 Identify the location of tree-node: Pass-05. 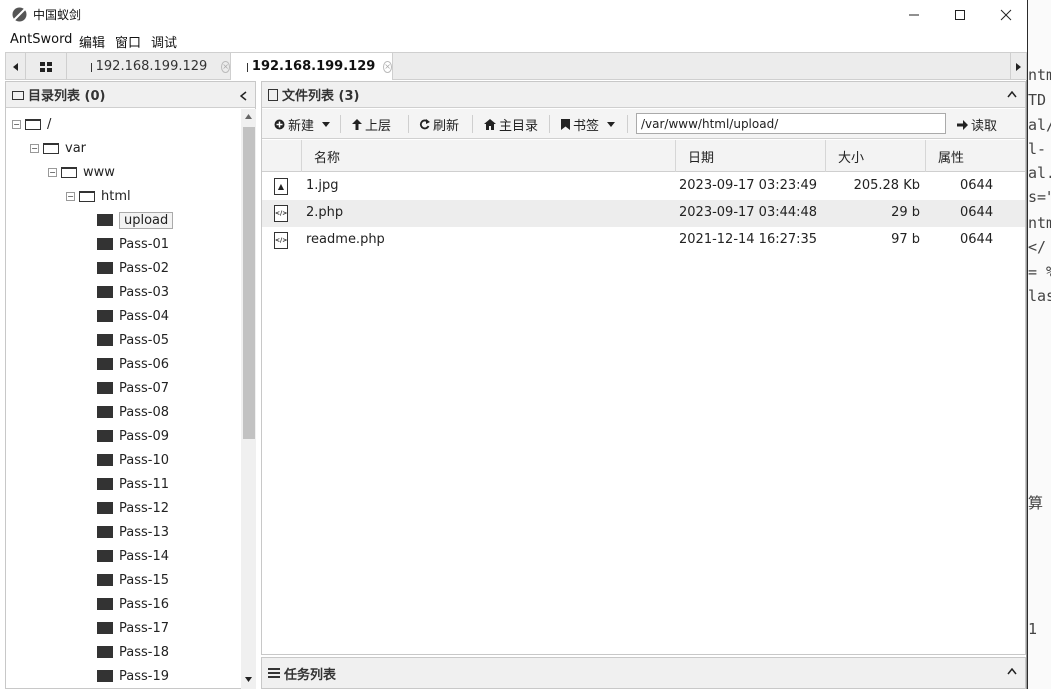
(126, 340).